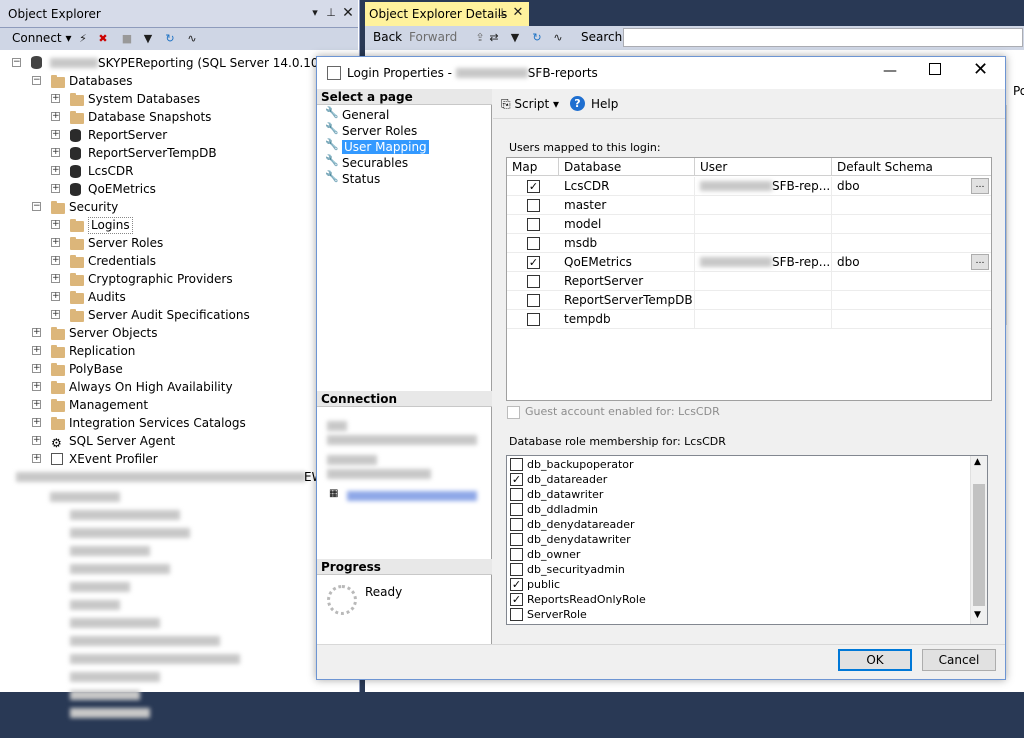 The width and height of the screenshot is (1024, 738). What do you see at coordinates (763, 167) in the screenshot?
I see `col-user: User` at bounding box center [763, 167].